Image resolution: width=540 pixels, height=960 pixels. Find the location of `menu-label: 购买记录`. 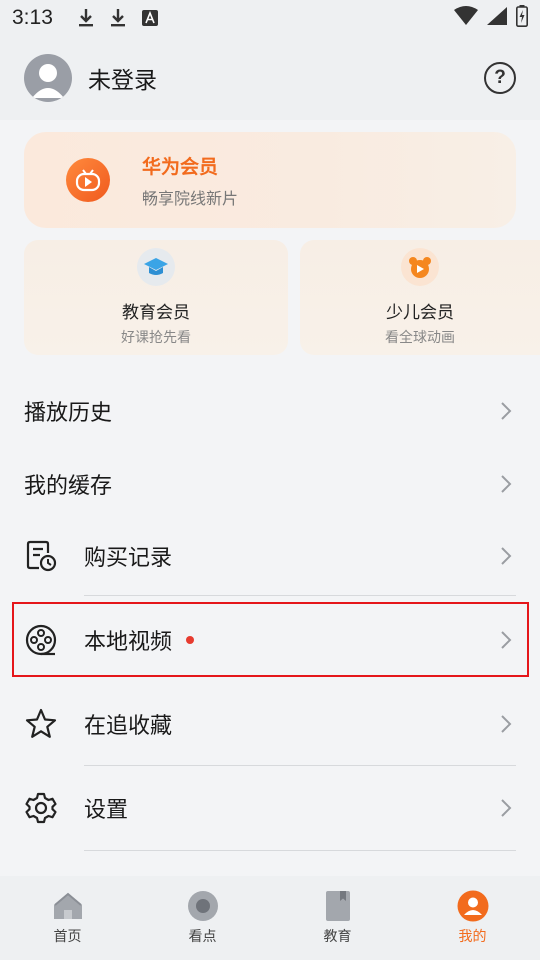

menu-label: 购买记录 is located at coordinates (128, 558).